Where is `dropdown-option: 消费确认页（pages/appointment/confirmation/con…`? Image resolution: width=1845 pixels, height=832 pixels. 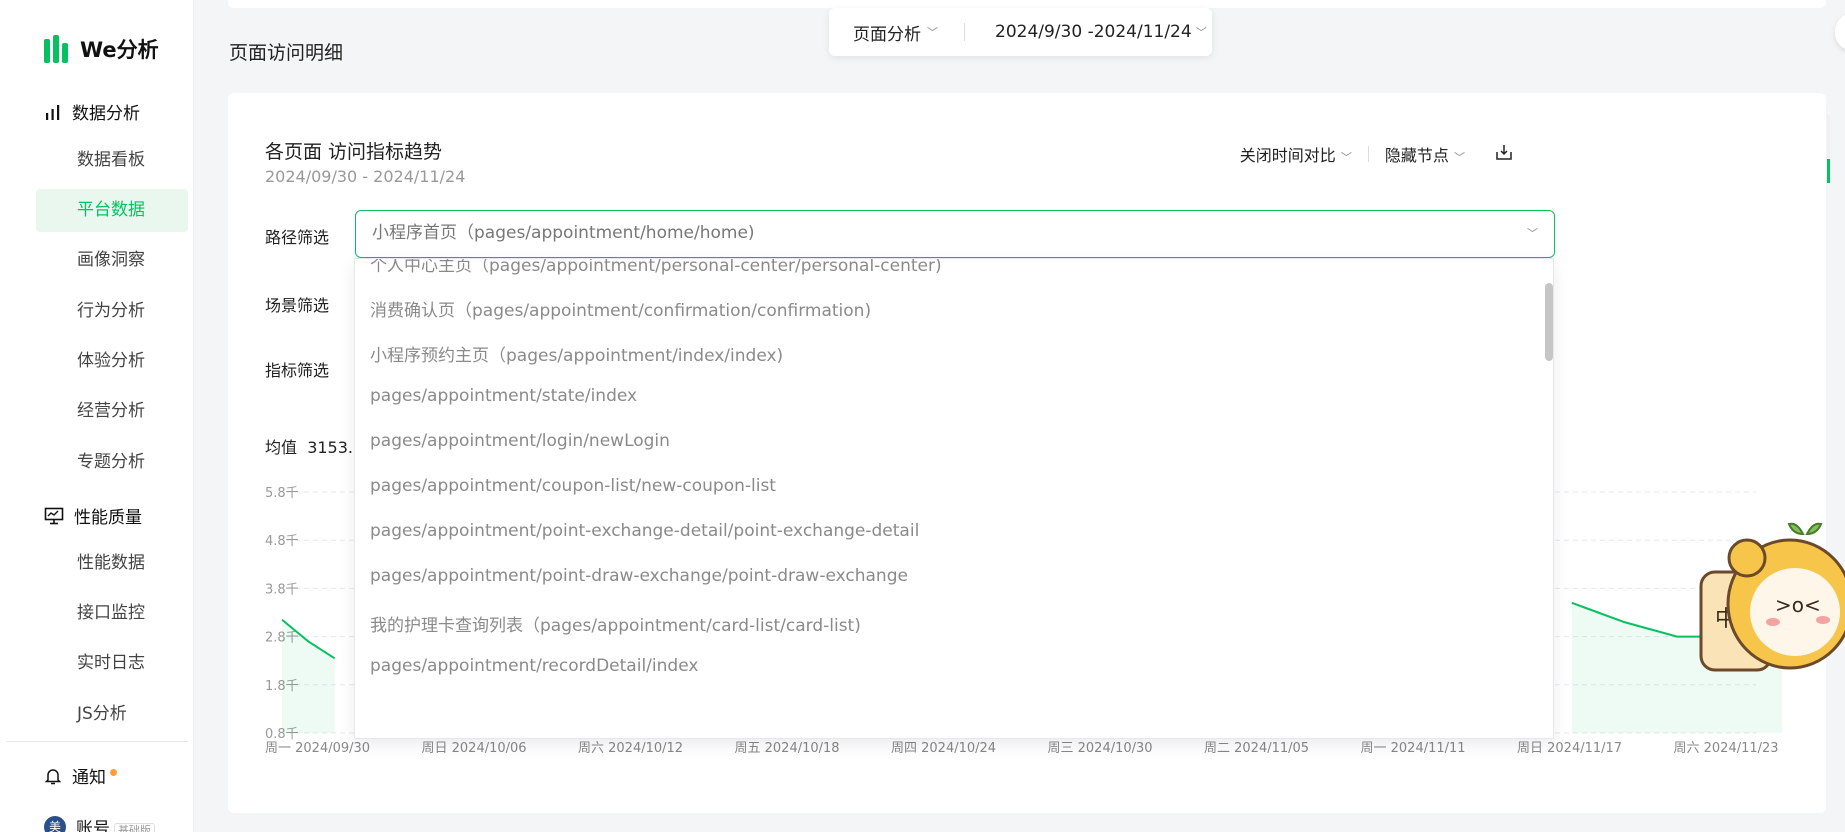
dropdown-option: 消费确认页（pages/appointment/confirmation/con… is located at coordinates (620, 308).